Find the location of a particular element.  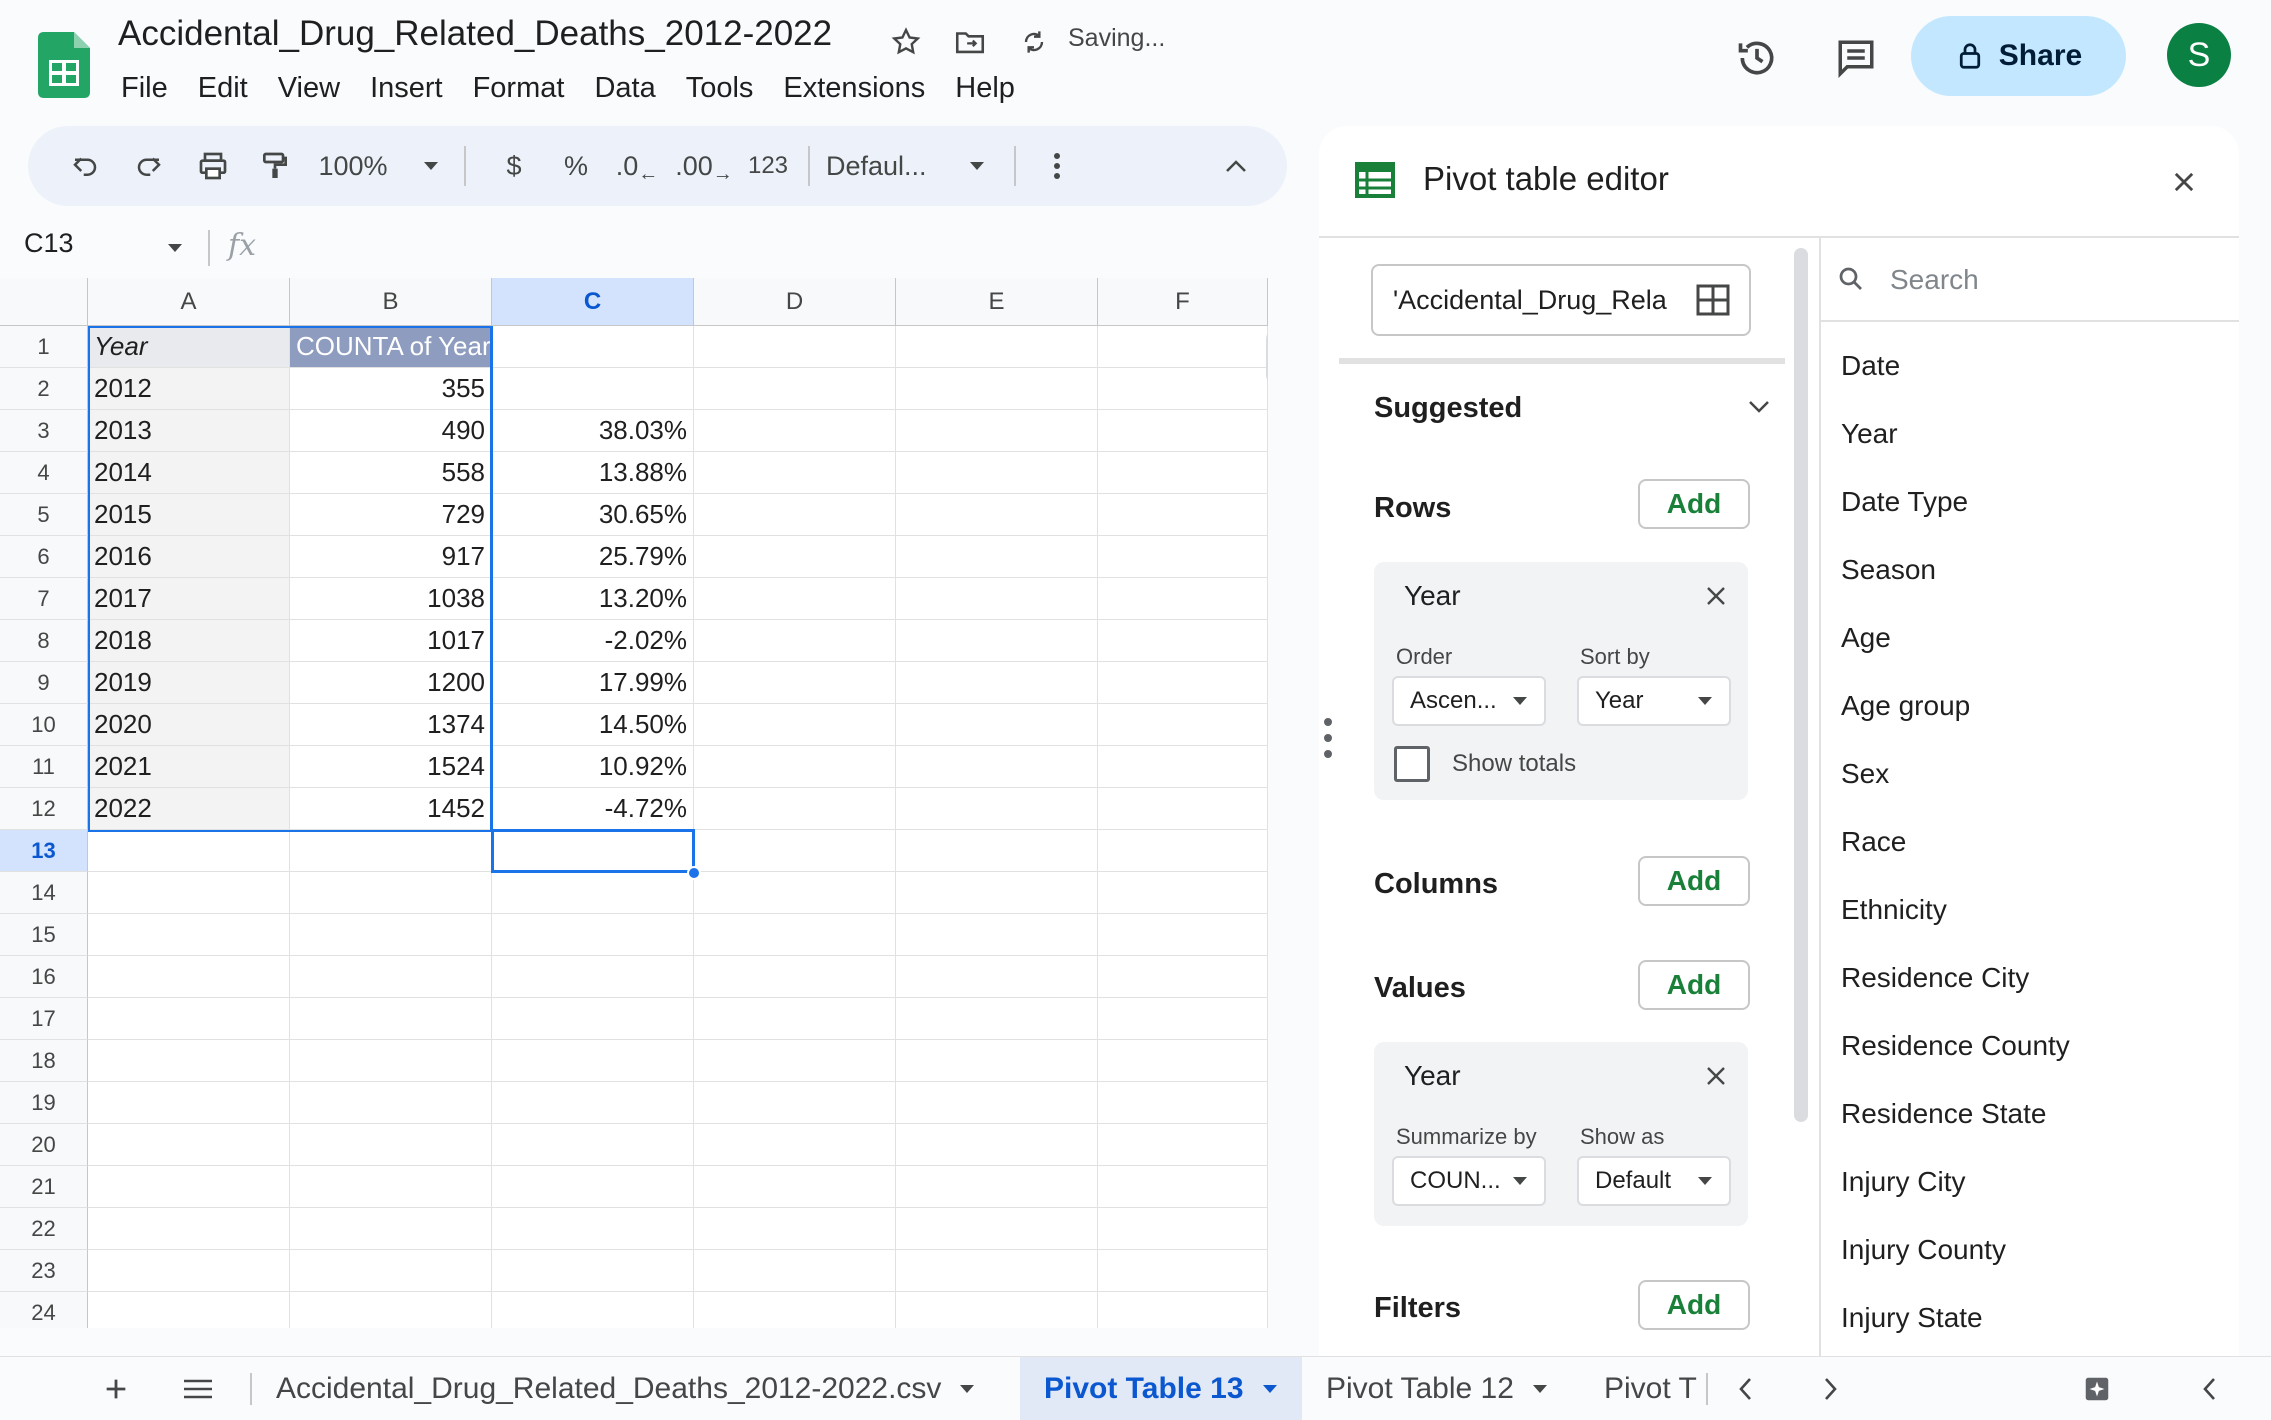

cell: 13.20% is located at coordinates (593, 599).